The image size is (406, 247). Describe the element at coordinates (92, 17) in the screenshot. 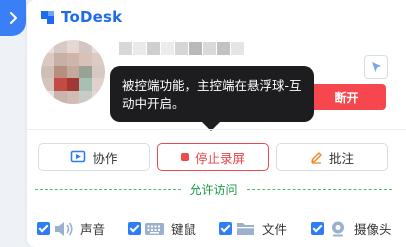

I see `app-name: ToDesk` at that location.